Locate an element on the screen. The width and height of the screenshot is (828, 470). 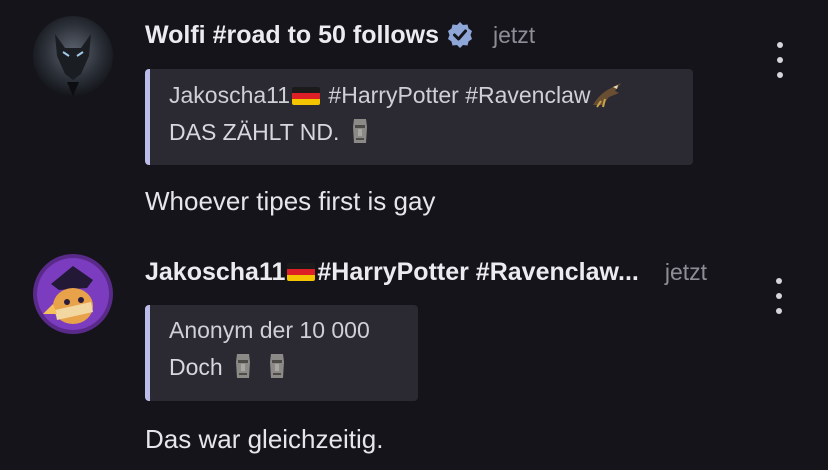
avatar-jakoscha is located at coordinates (73, 294).